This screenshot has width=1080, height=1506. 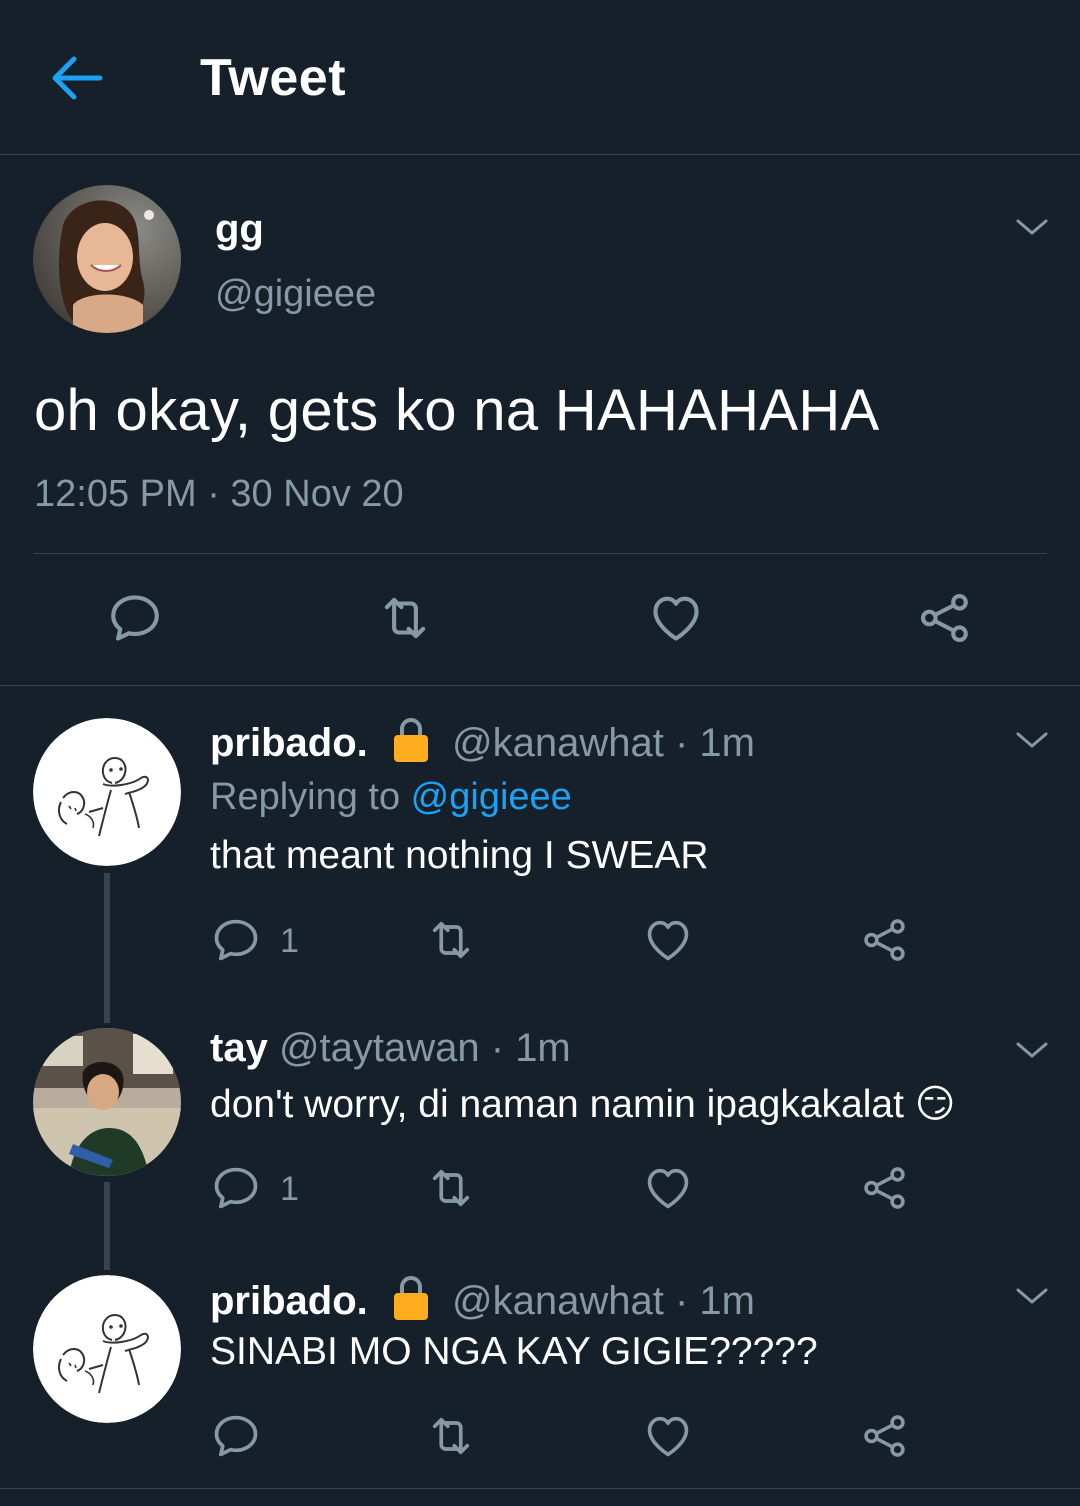 I want to click on mention-link: @gigieee, so click(x=491, y=797).